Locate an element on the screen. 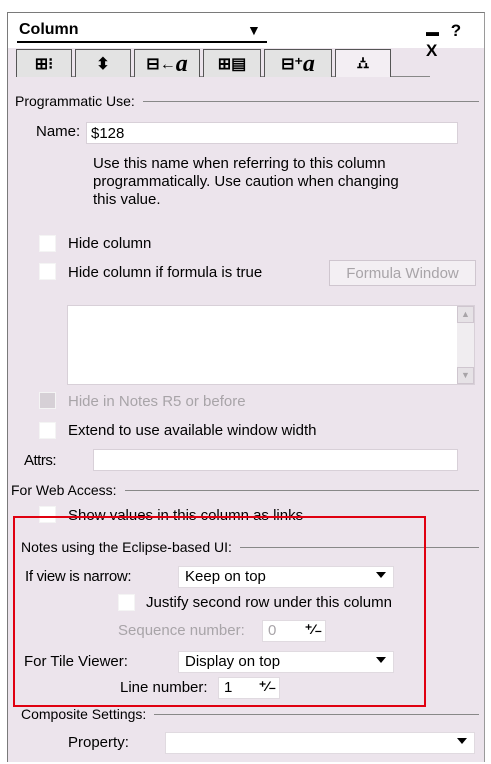 The image size is (491, 764). programmatic-use-group: Programmatic Use: is located at coordinates (247, 101).